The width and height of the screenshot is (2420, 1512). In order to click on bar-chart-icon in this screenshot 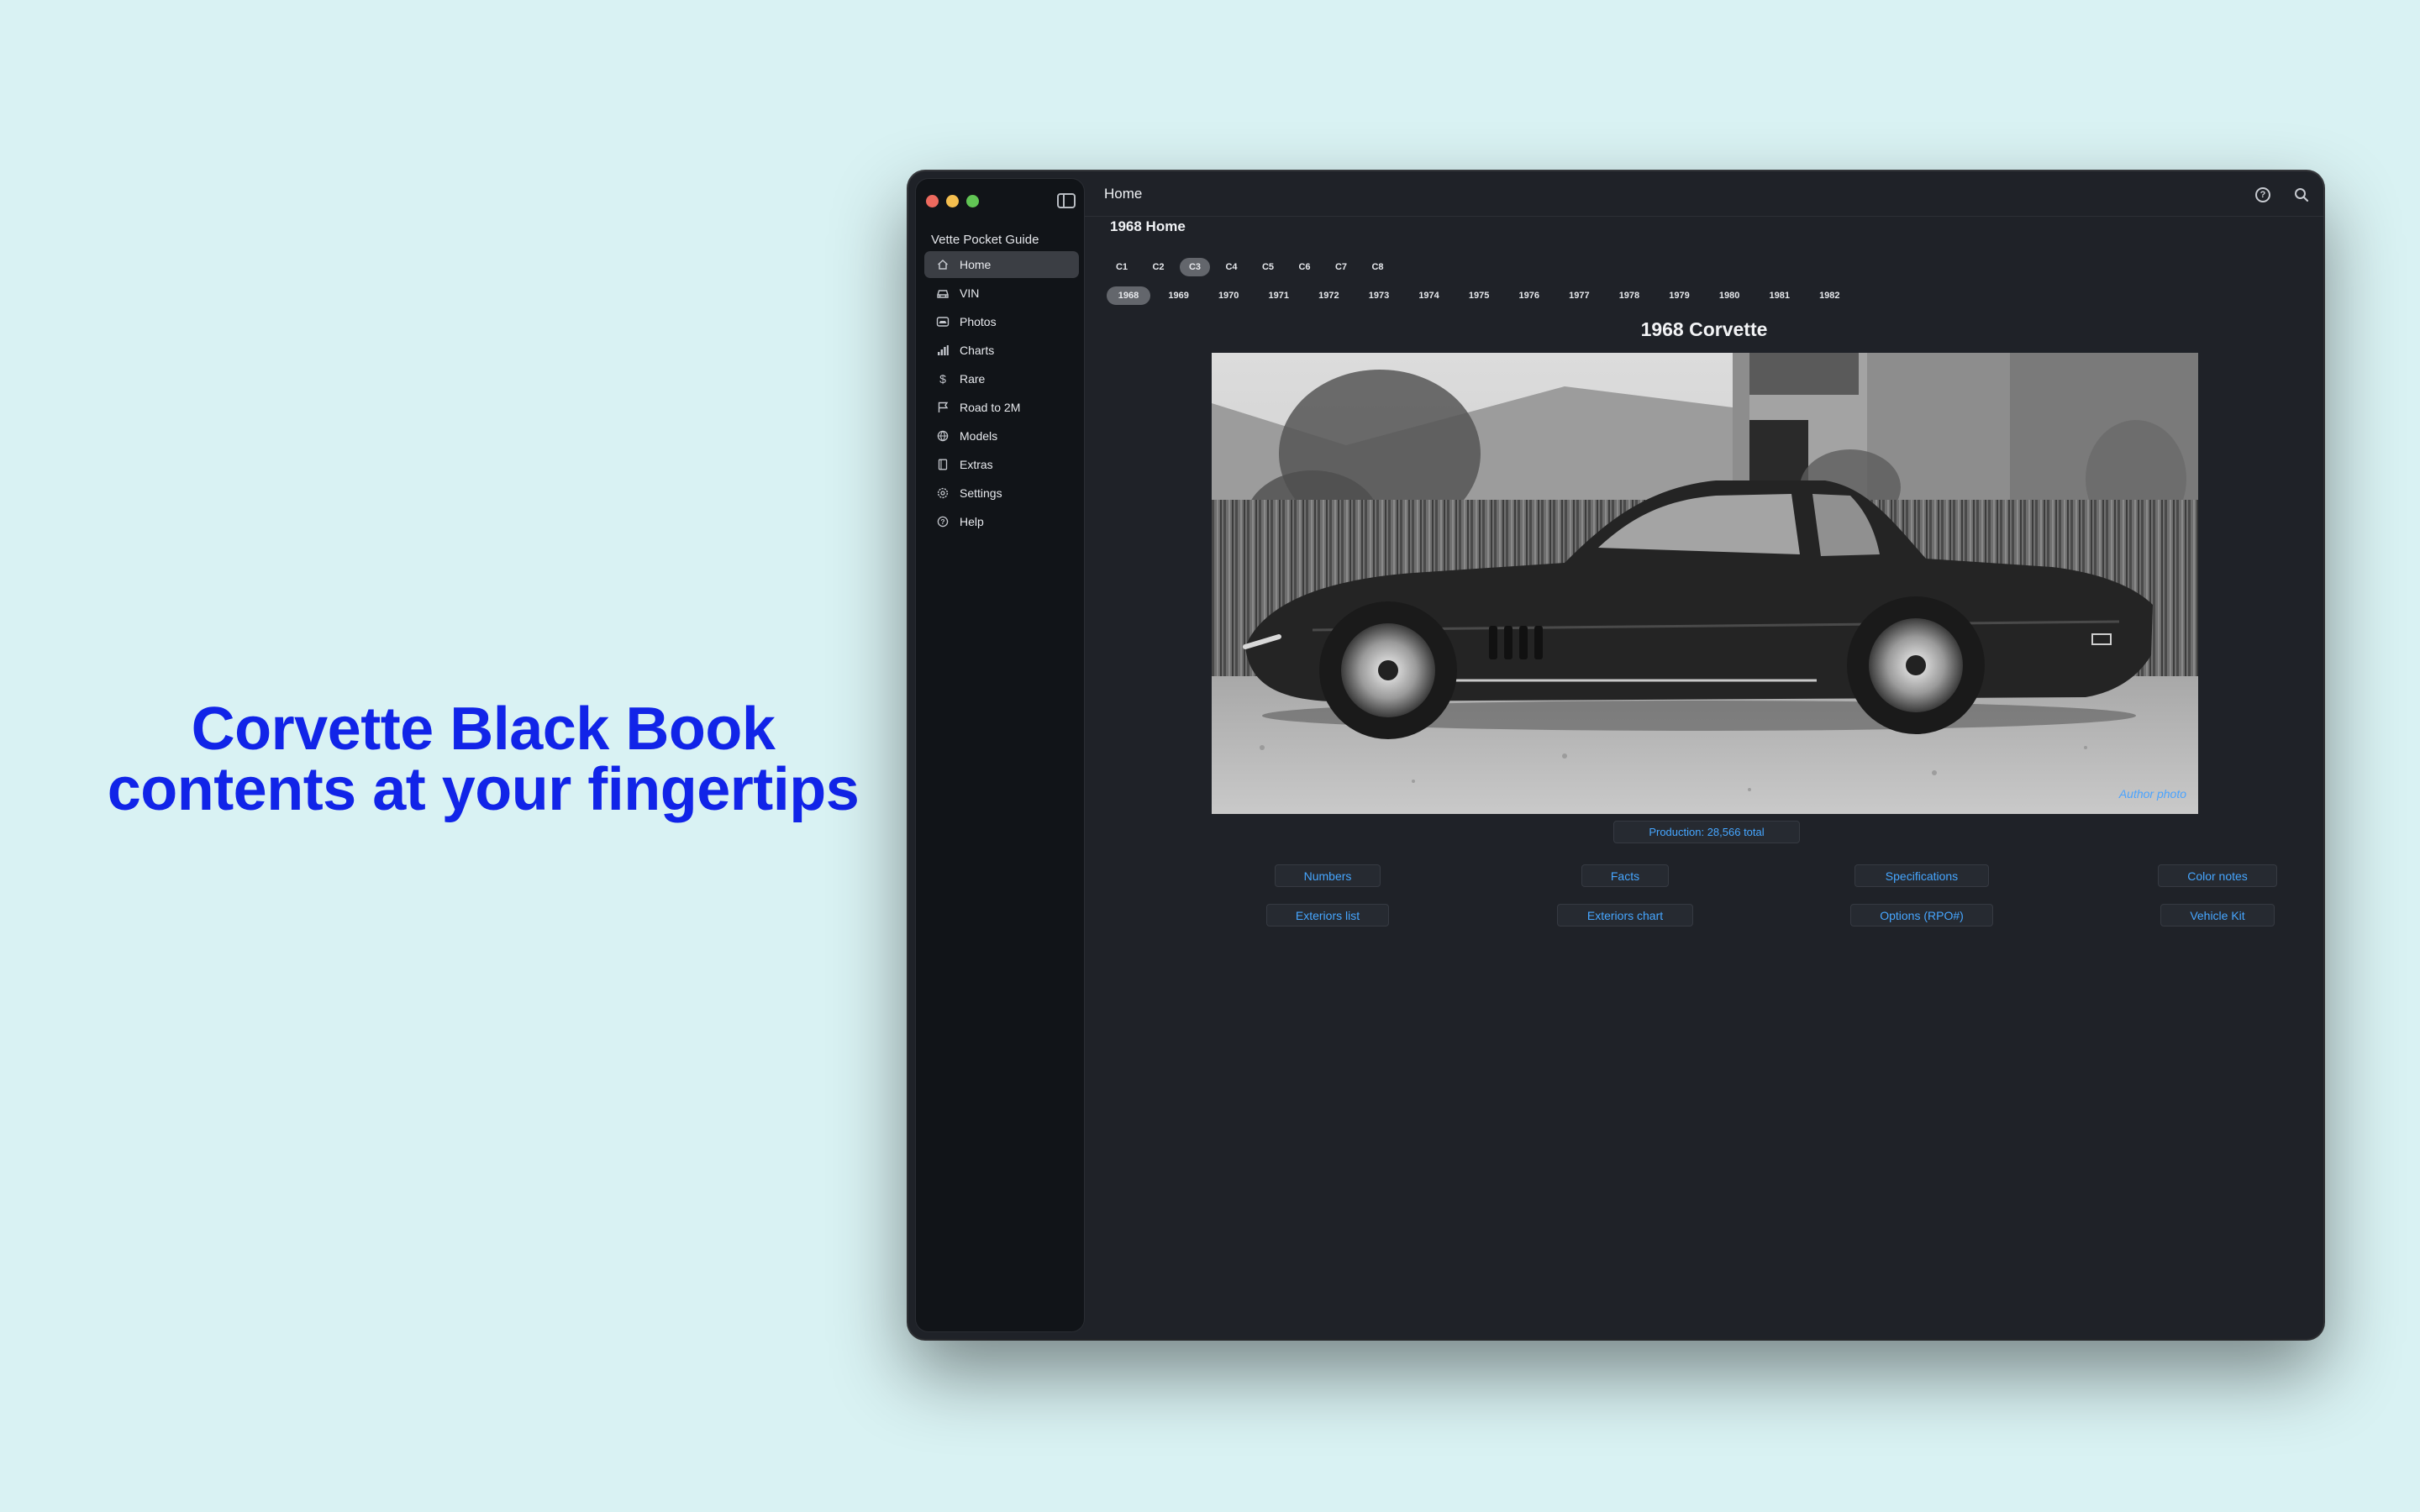, I will do `click(942, 350)`.